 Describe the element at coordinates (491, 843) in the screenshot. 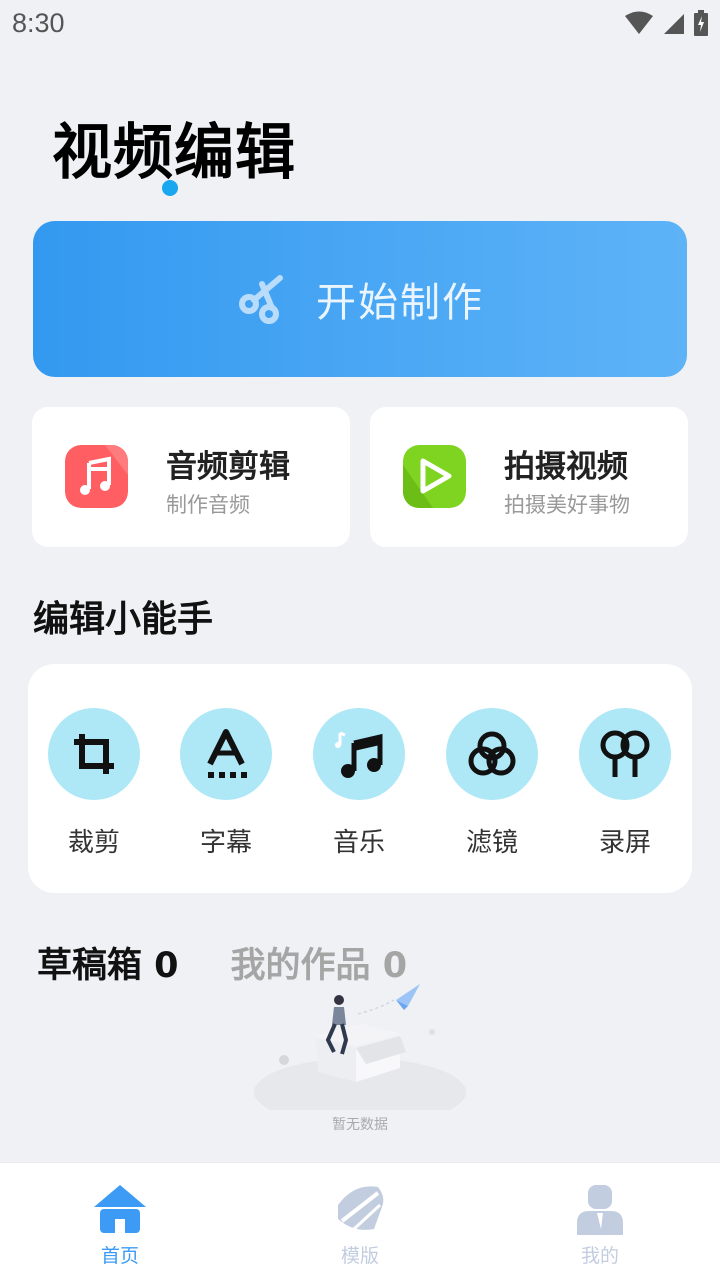

I see `tool-filter-label: 滤镜` at that location.